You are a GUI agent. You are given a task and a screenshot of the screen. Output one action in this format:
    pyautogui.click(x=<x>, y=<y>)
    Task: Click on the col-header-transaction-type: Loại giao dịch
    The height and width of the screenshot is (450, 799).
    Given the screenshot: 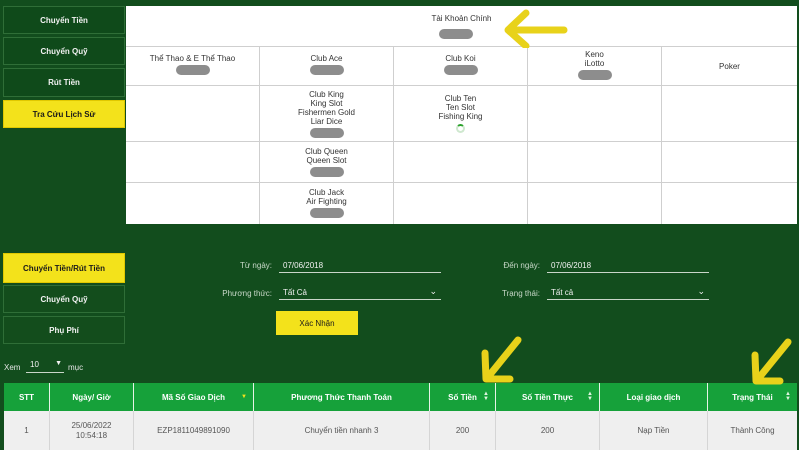 What is the action you would take?
    pyautogui.click(x=654, y=397)
    